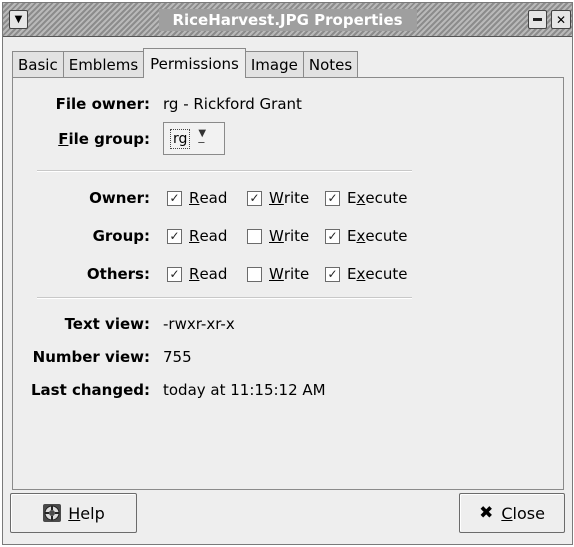 This screenshot has height=547, width=574. What do you see at coordinates (121, 236) in the screenshot?
I see `group-label: Group:` at bounding box center [121, 236].